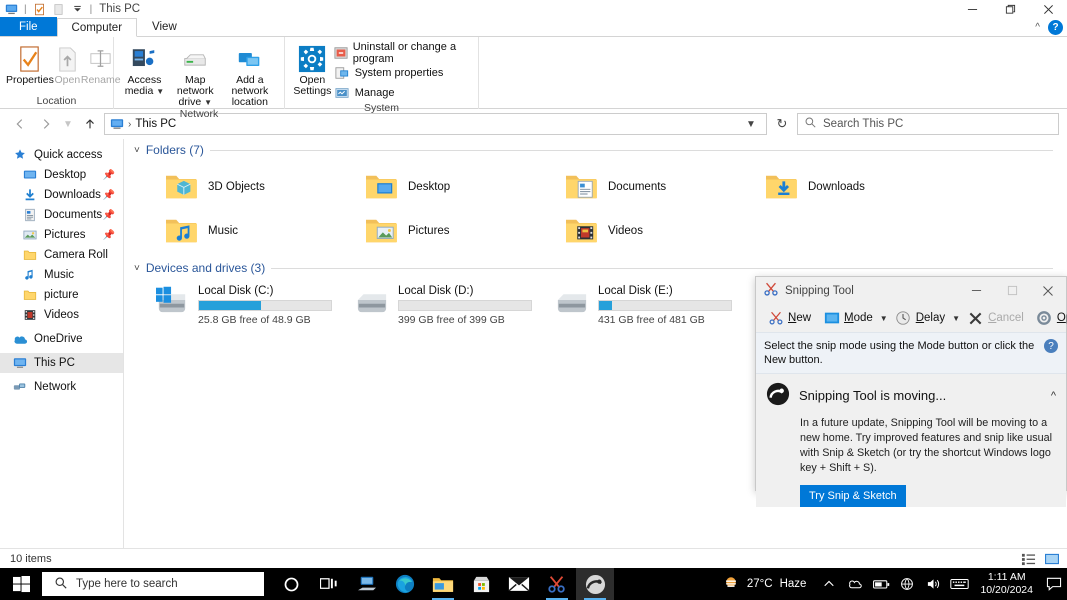 The image size is (1067, 600). I want to click on tab-file: File, so click(28, 26).